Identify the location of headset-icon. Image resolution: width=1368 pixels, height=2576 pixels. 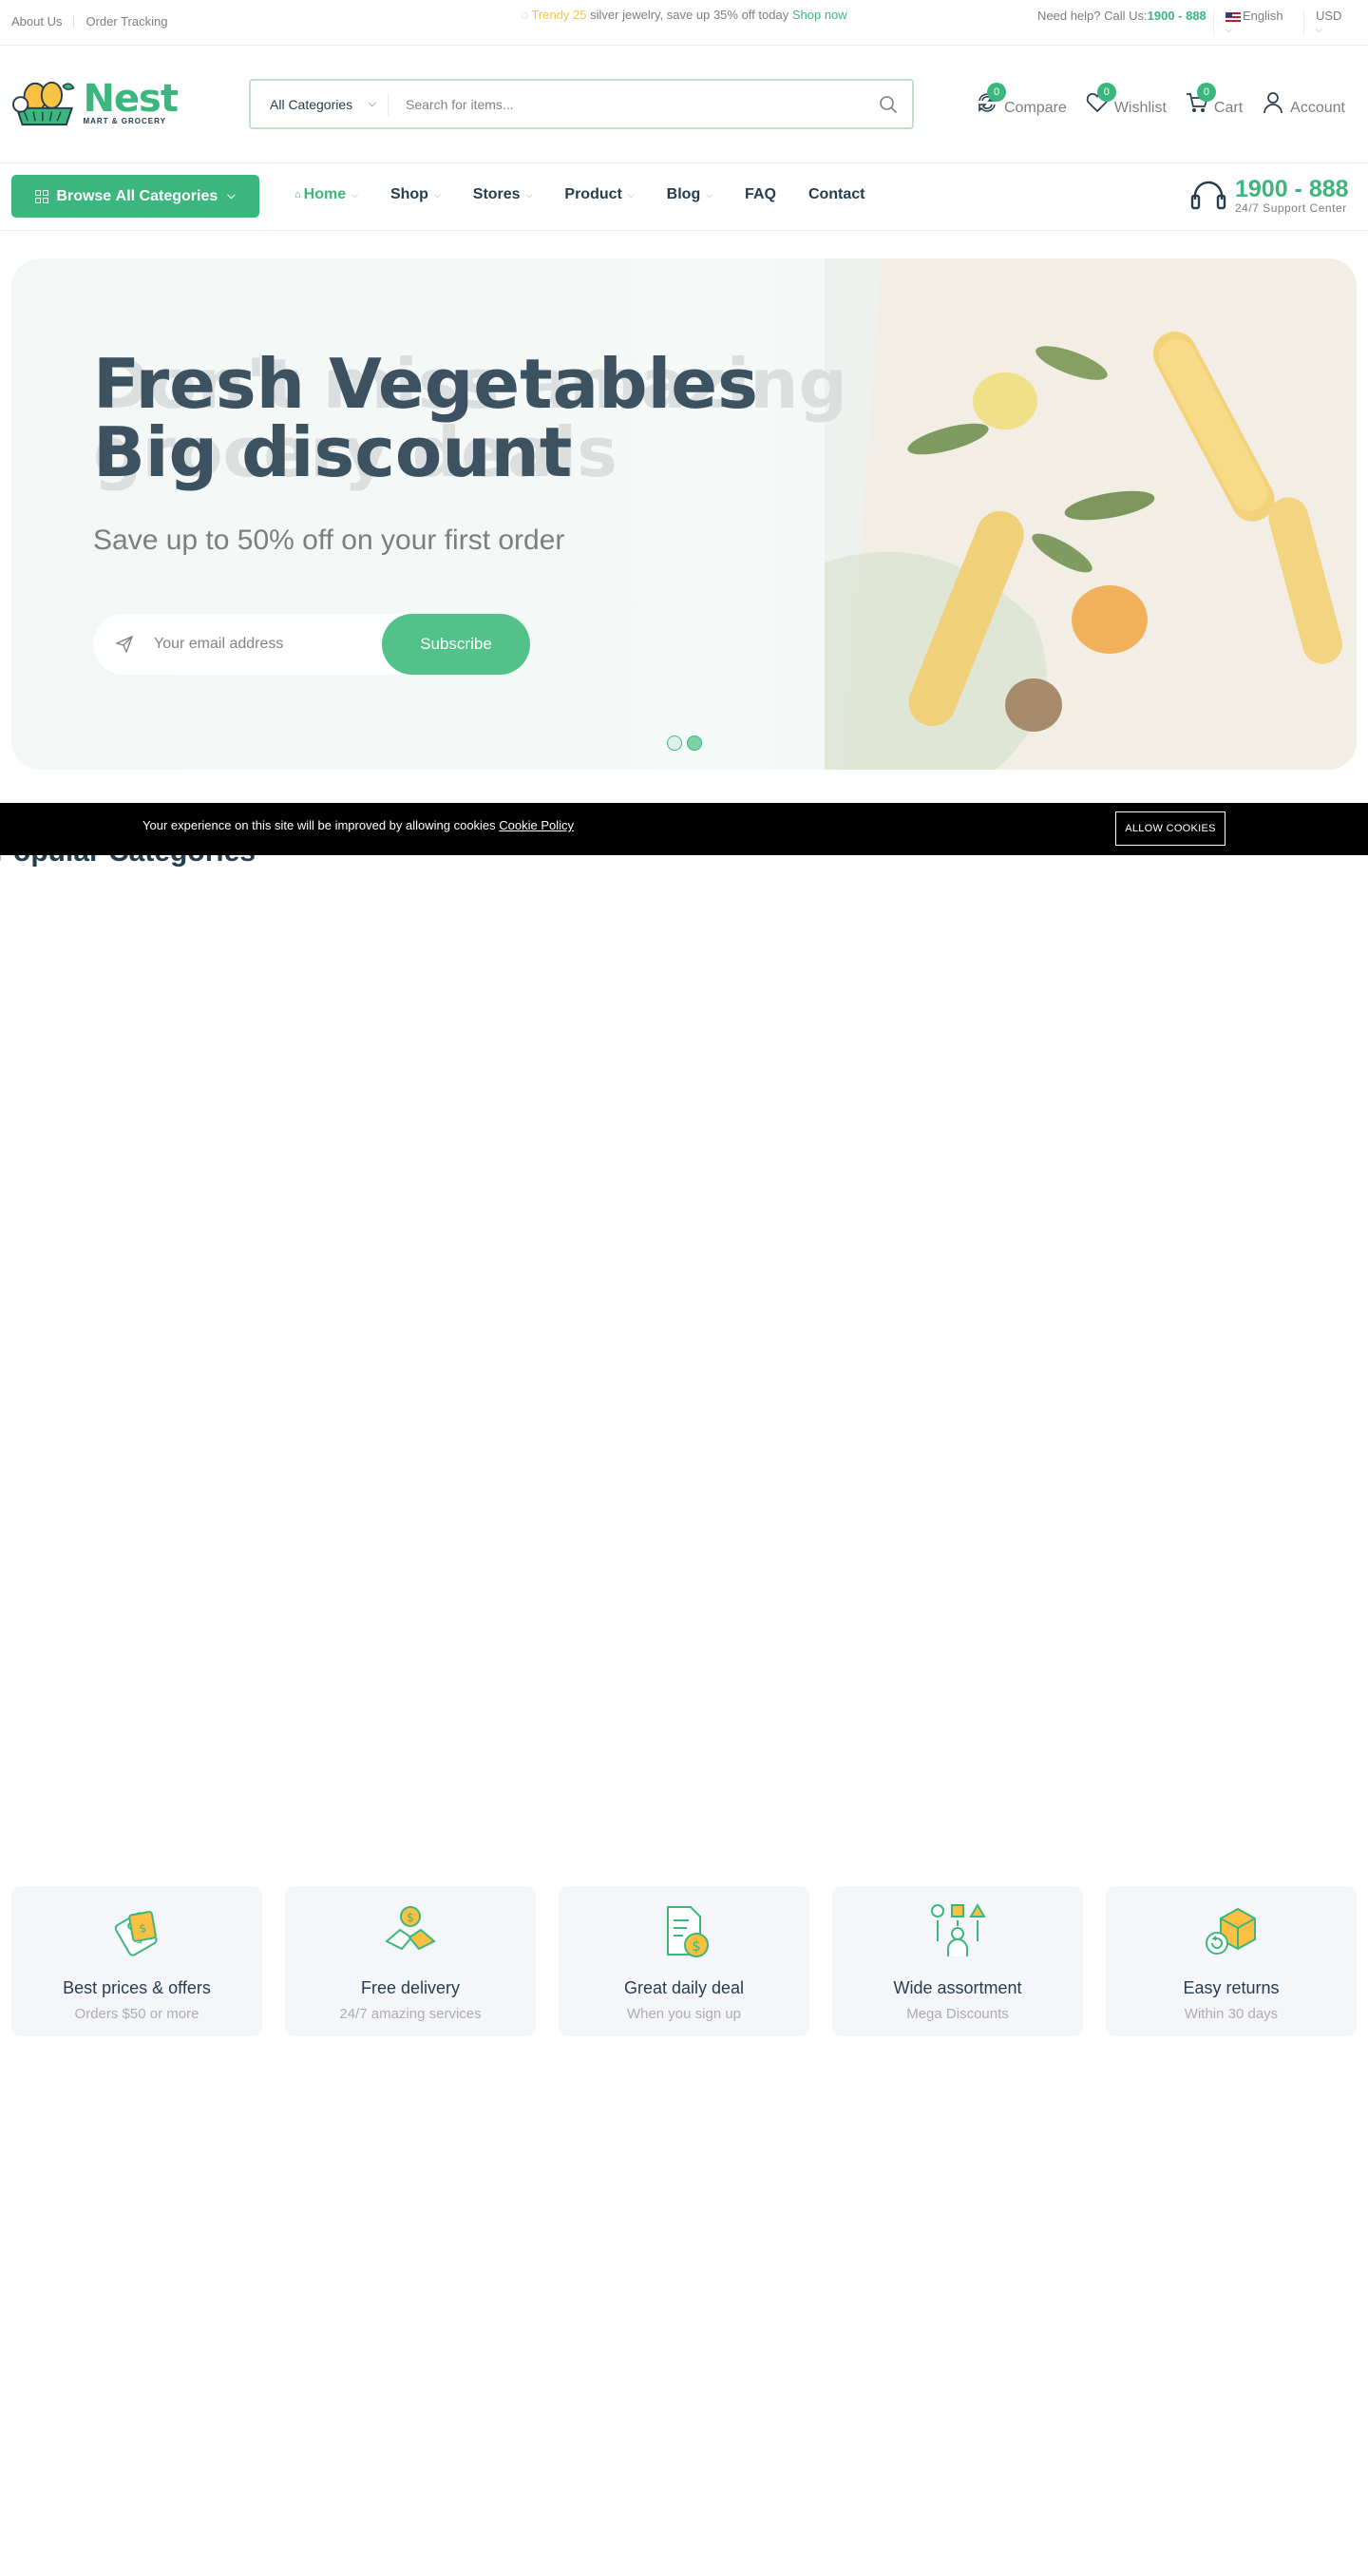
(1208, 195).